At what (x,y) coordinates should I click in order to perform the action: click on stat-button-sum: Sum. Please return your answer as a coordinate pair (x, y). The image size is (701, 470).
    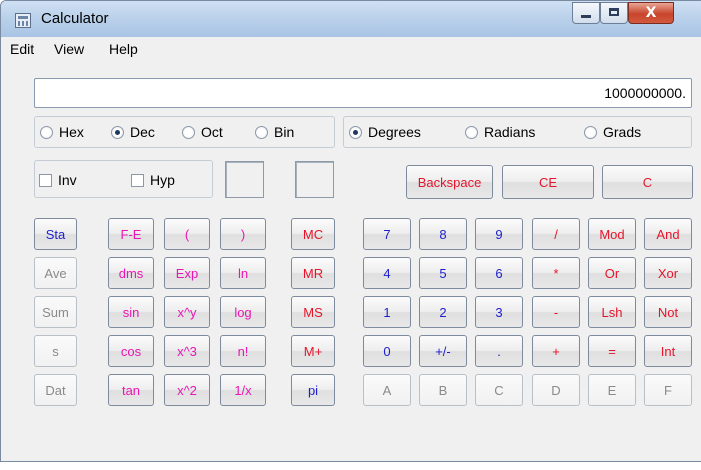
    Looking at the image, I should click on (55, 312).